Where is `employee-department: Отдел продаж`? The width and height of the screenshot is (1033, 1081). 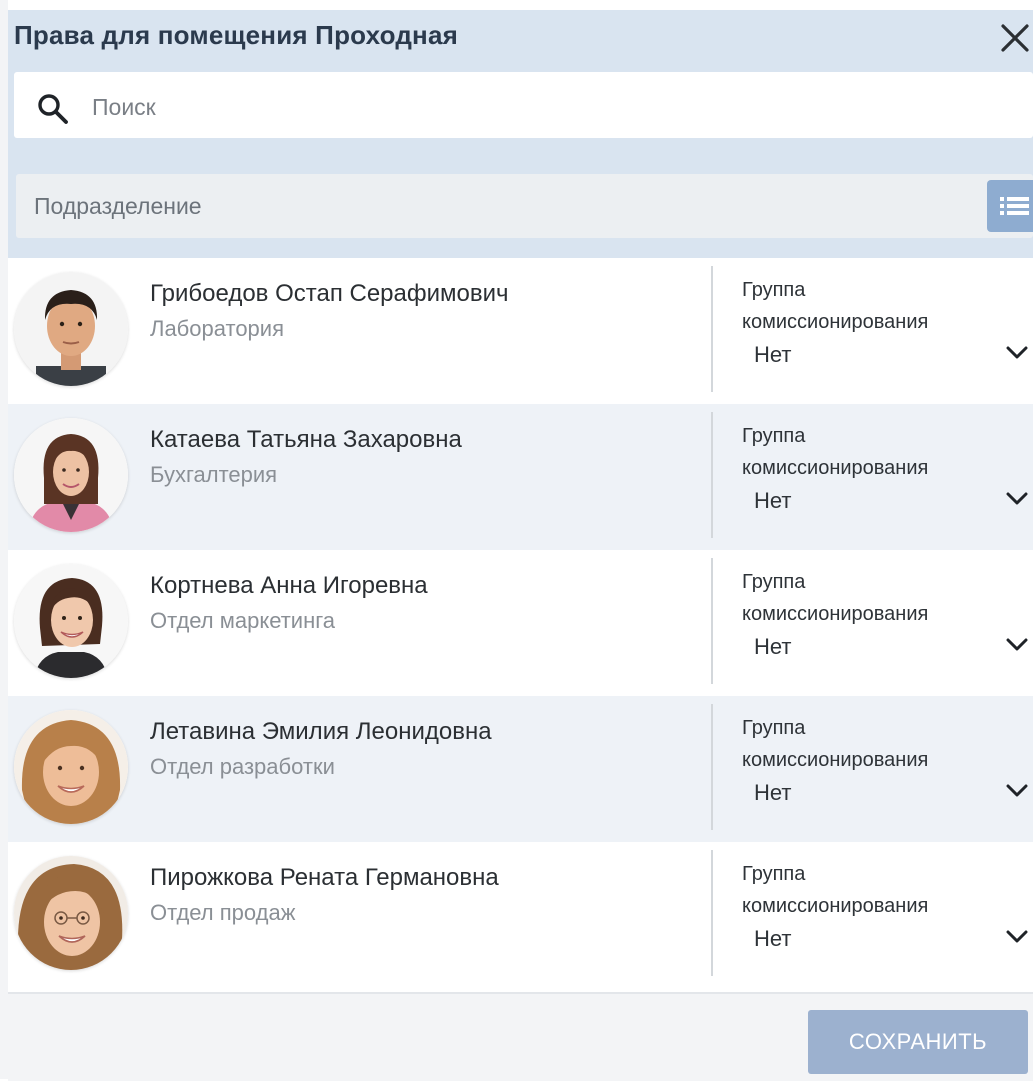 employee-department: Отдел продаж is located at coordinates (223, 912).